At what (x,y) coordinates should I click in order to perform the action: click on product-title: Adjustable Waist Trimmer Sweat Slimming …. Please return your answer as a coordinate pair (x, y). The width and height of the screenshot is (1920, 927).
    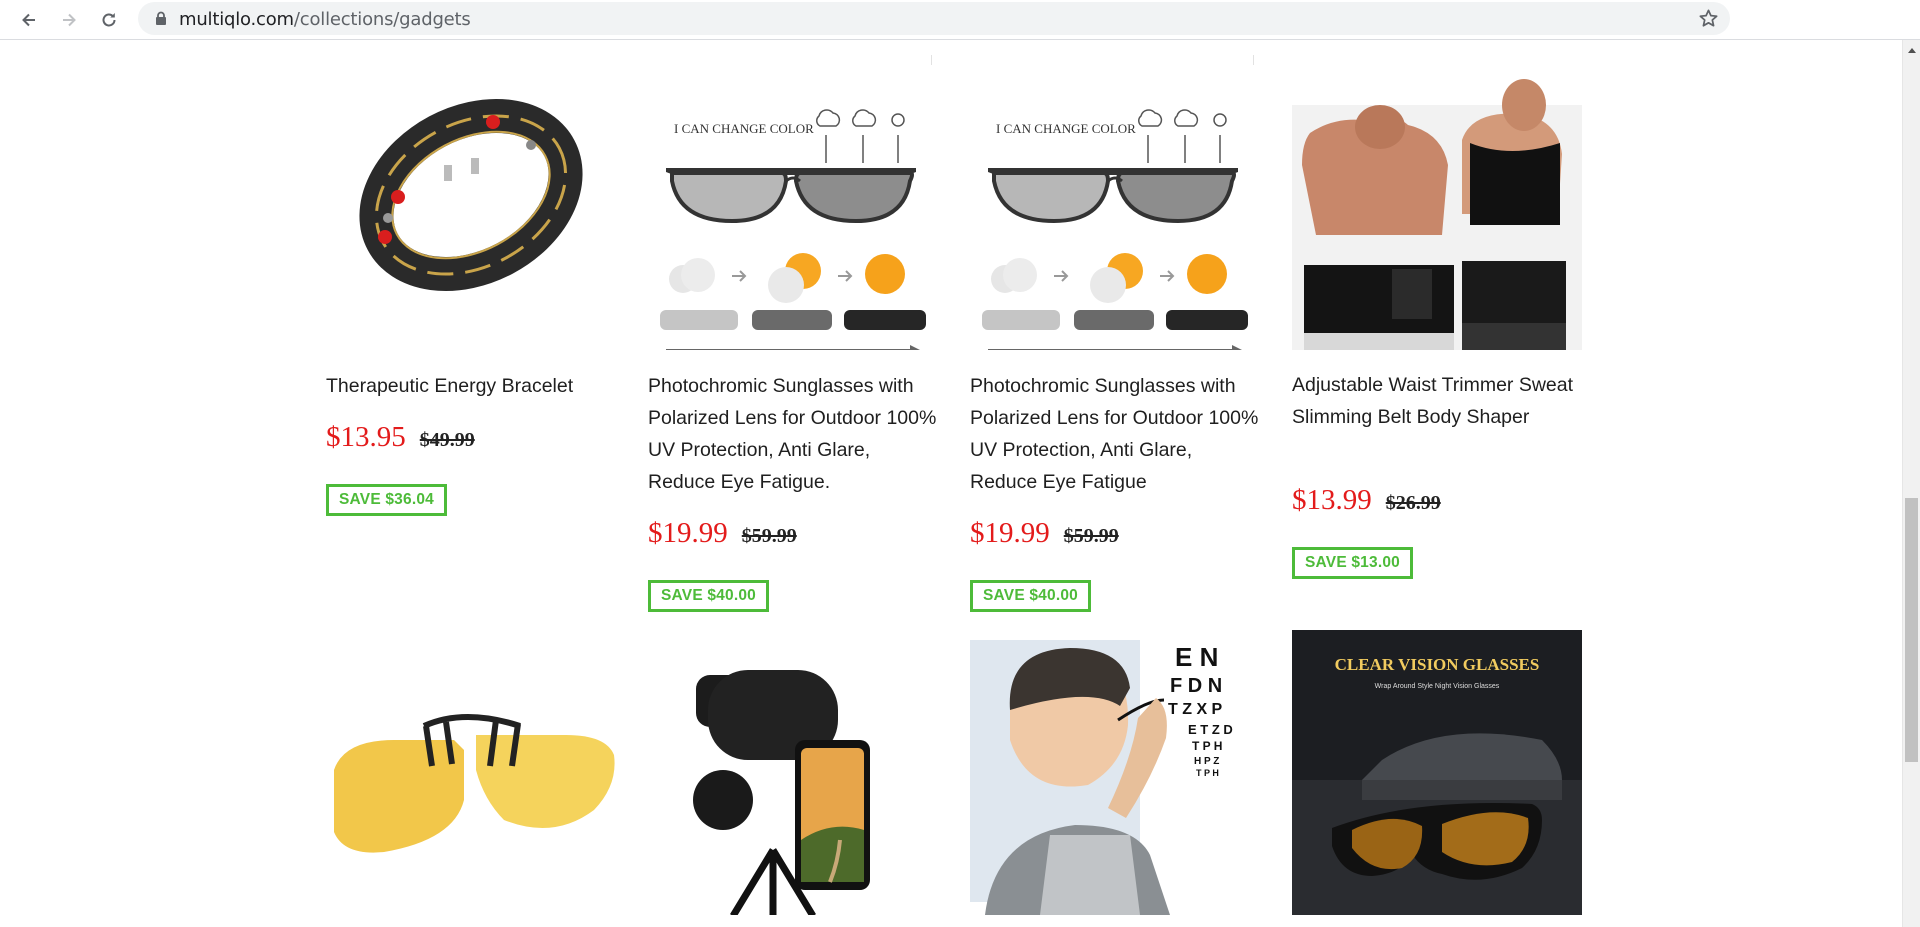
    Looking at the image, I should click on (1437, 401).